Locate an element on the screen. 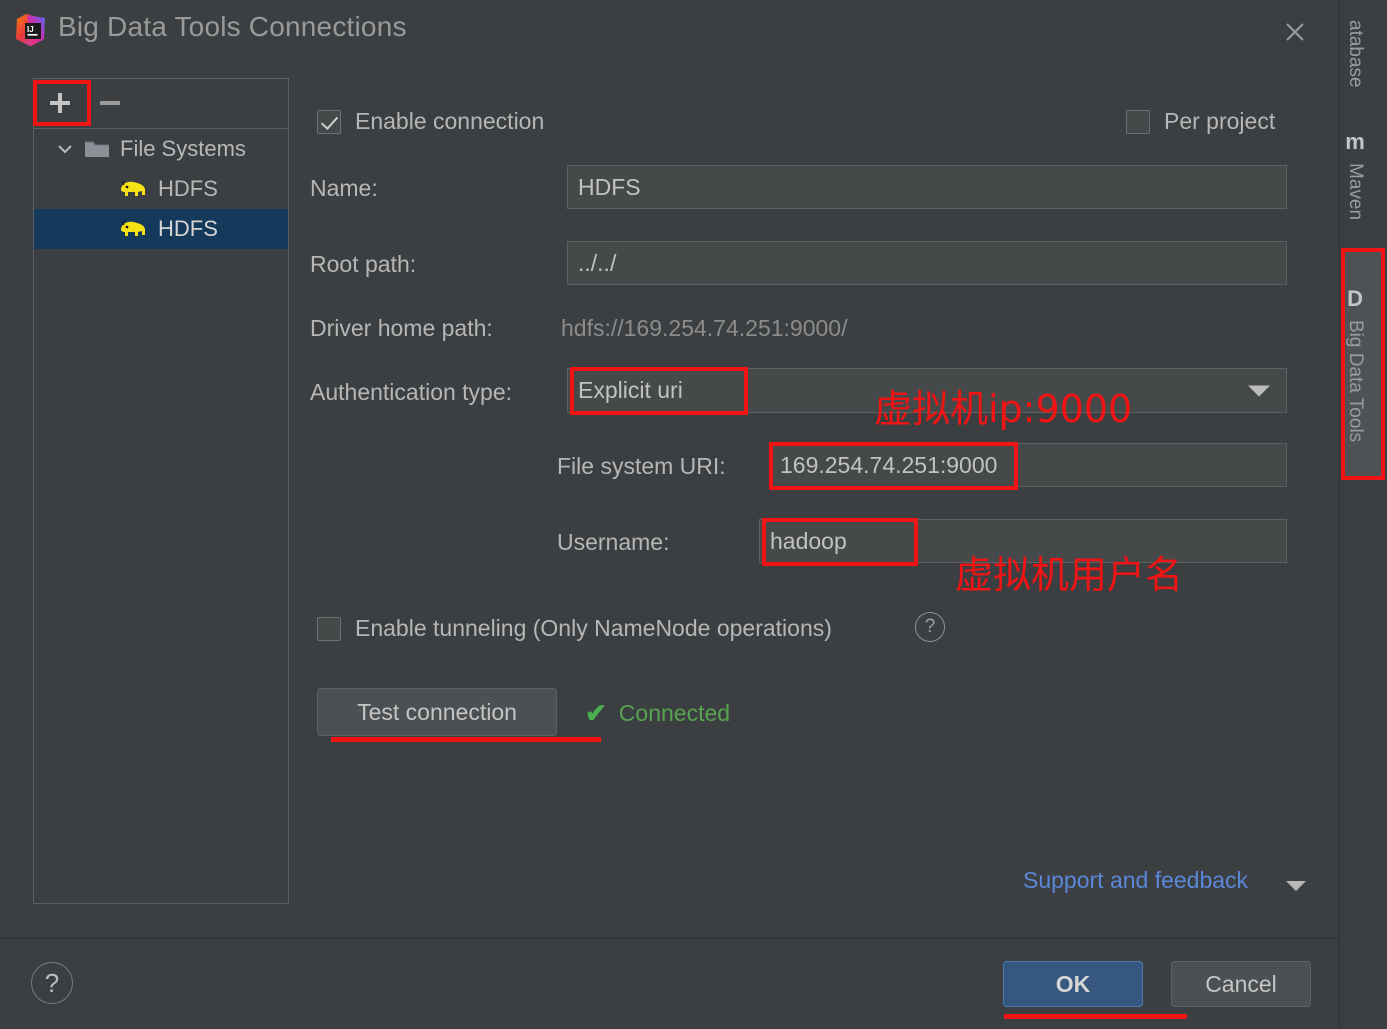 The image size is (1387, 1029). tool-tab-maven-content: m Maven is located at coordinates (1355, 174).